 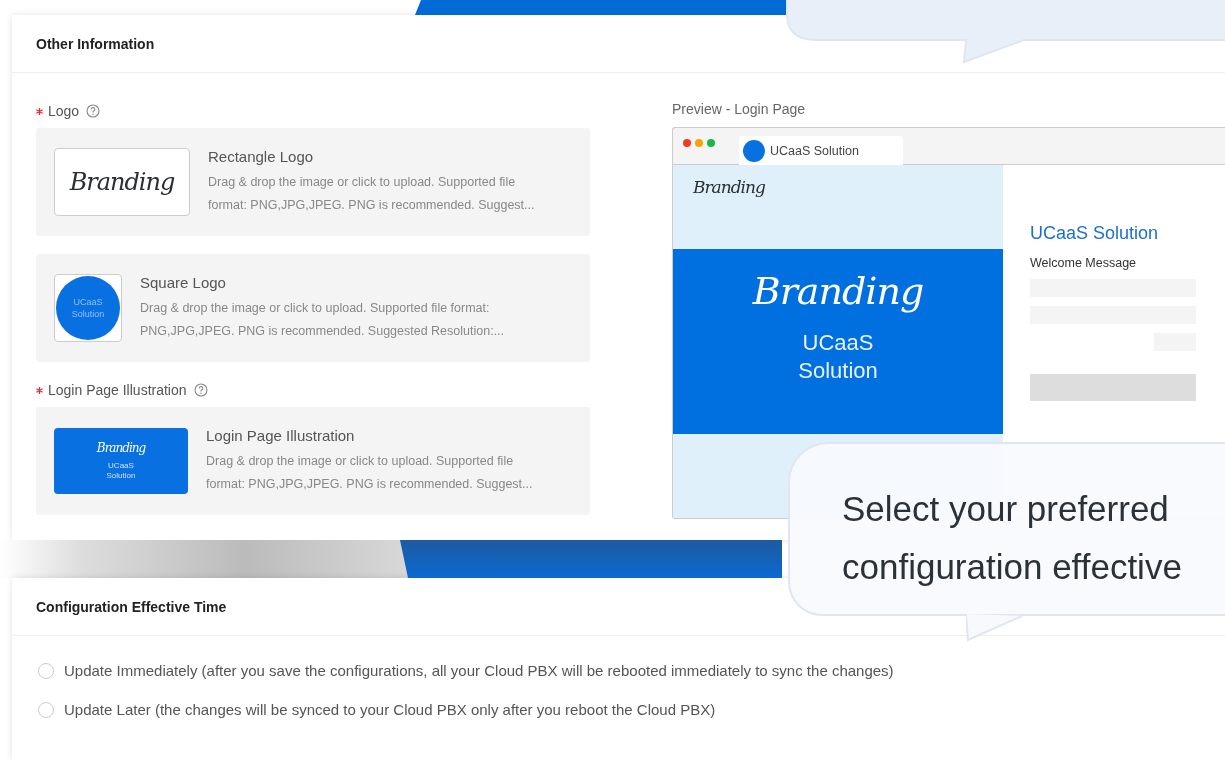 I want to click on section-title: Other Information, so click(x=95, y=43).